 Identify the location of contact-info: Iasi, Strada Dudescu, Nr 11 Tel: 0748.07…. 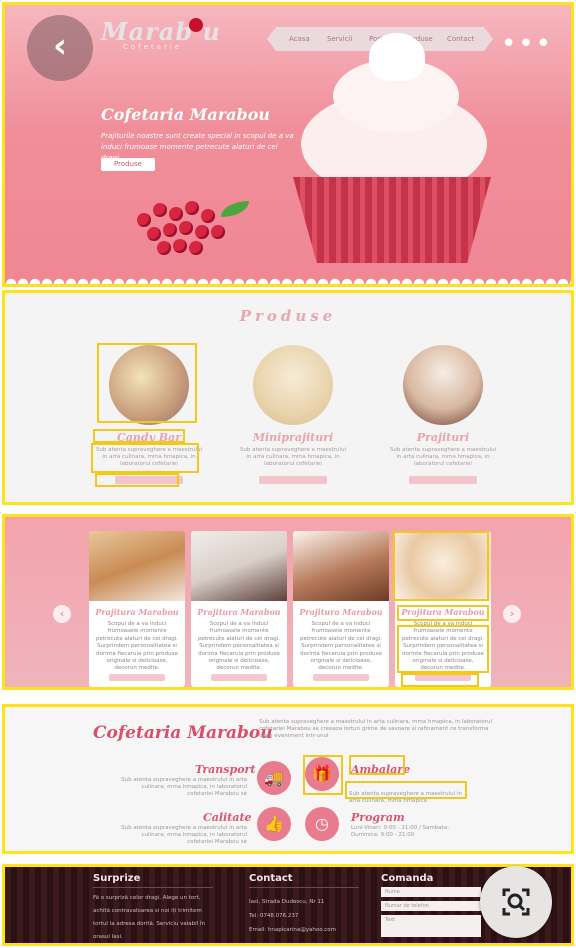
(309, 916).